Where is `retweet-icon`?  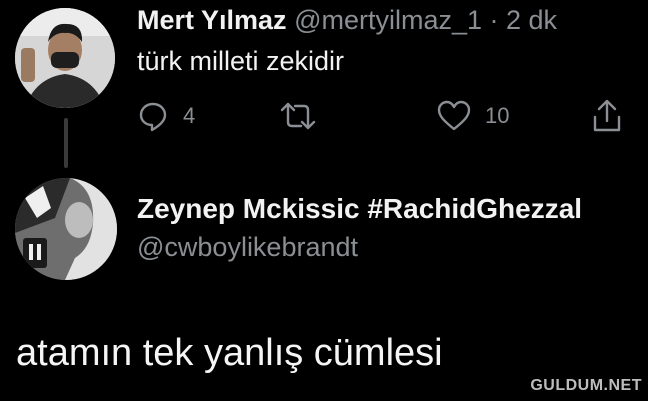
retweet-icon is located at coordinates (298, 116).